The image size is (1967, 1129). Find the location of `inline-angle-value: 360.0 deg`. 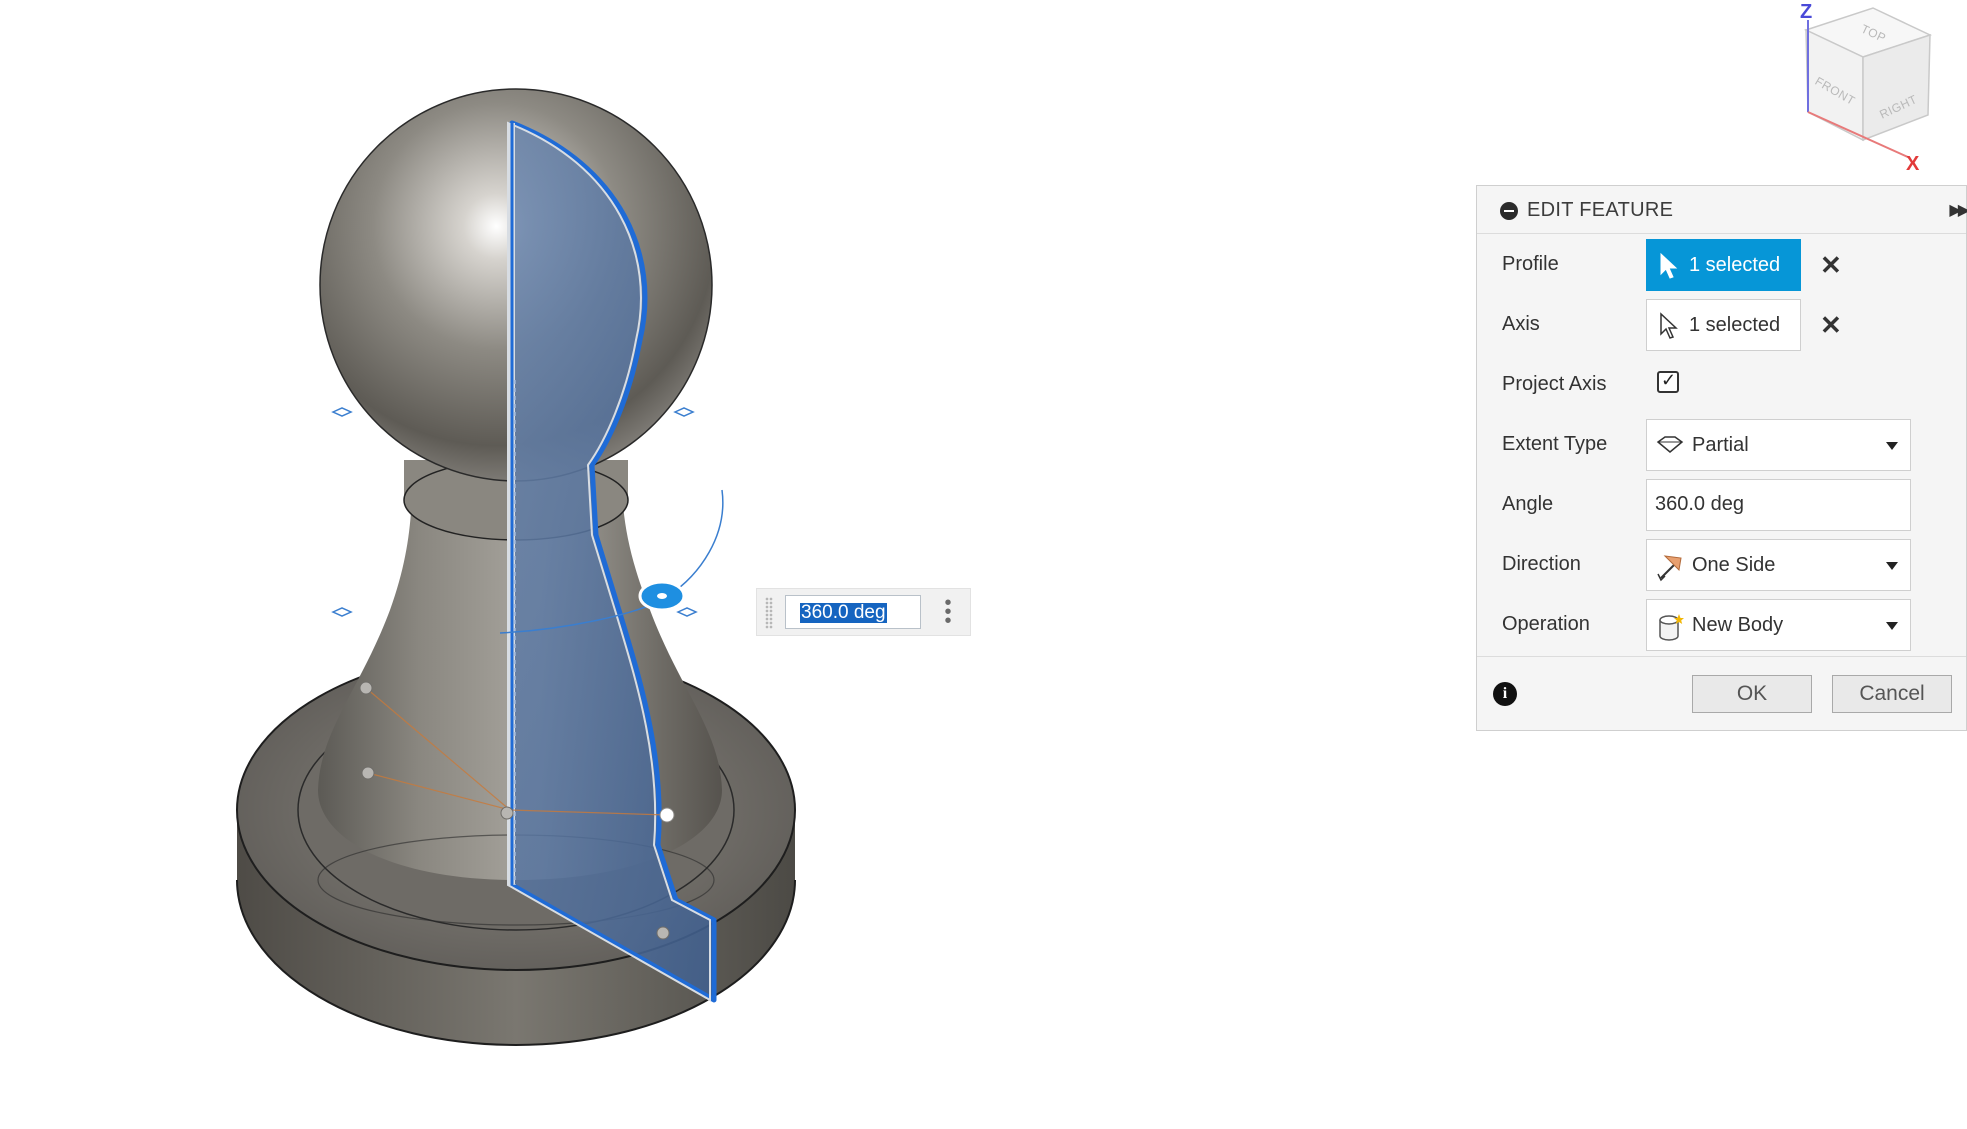

inline-angle-value: 360.0 deg is located at coordinates (843, 612).